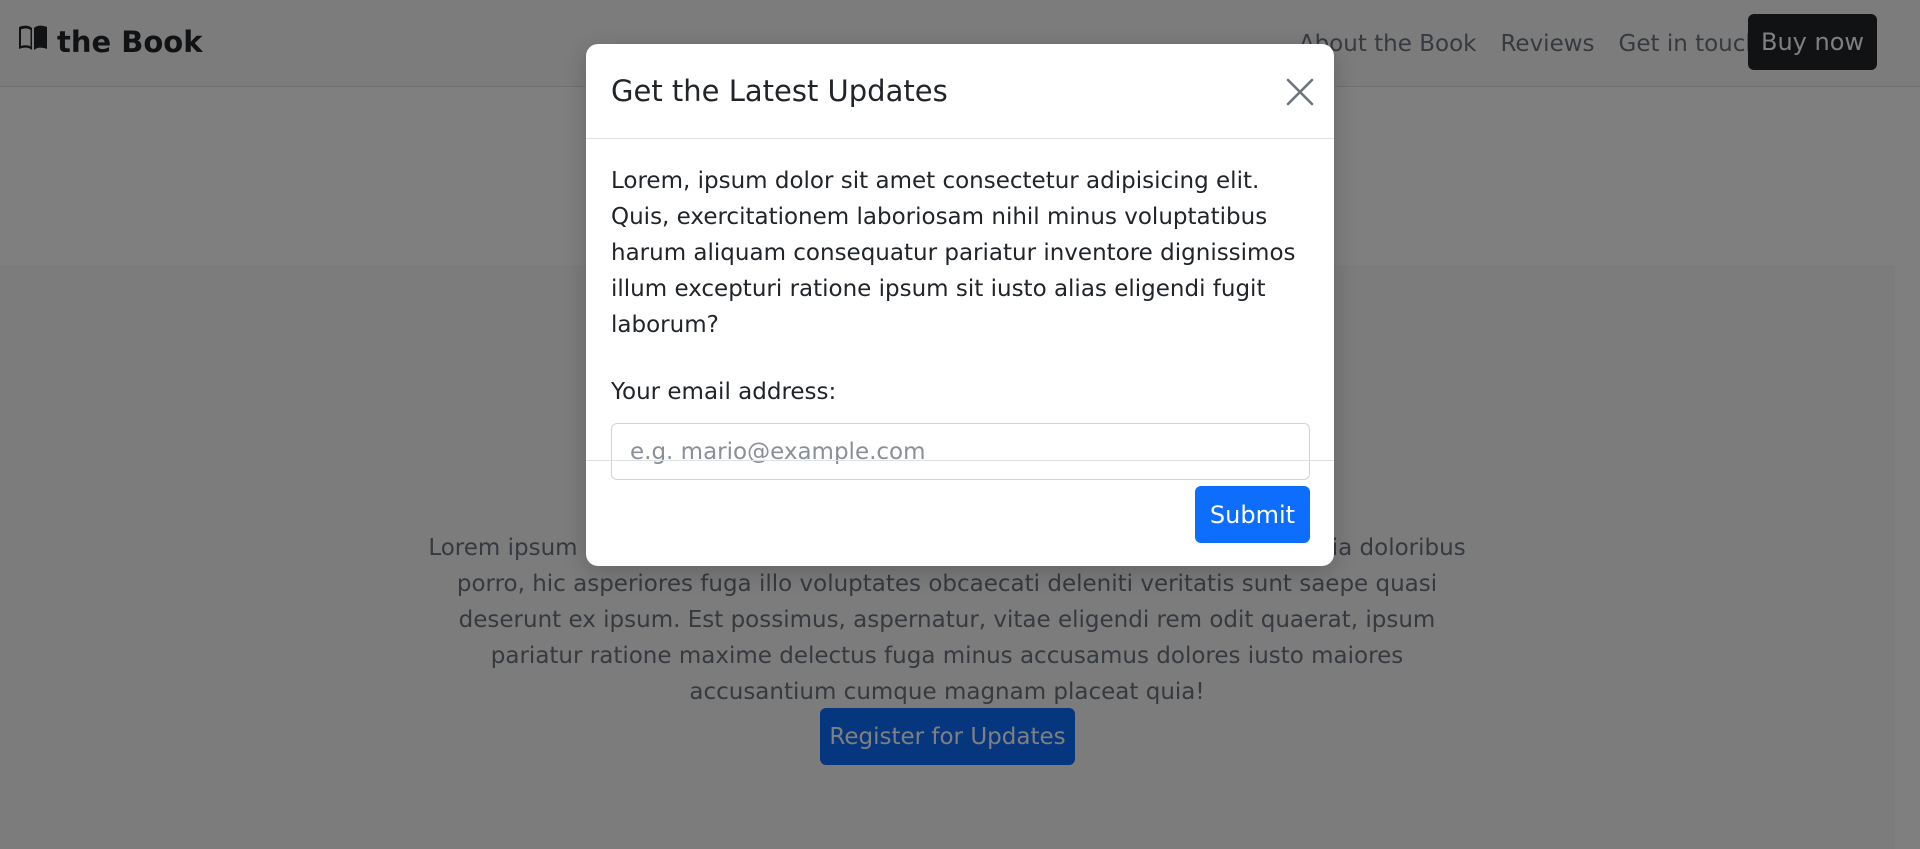  What do you see at coordinates (1252, 514) in the screenshot?
I see `submit-button: Submit` at bounding box center [1252, 514].